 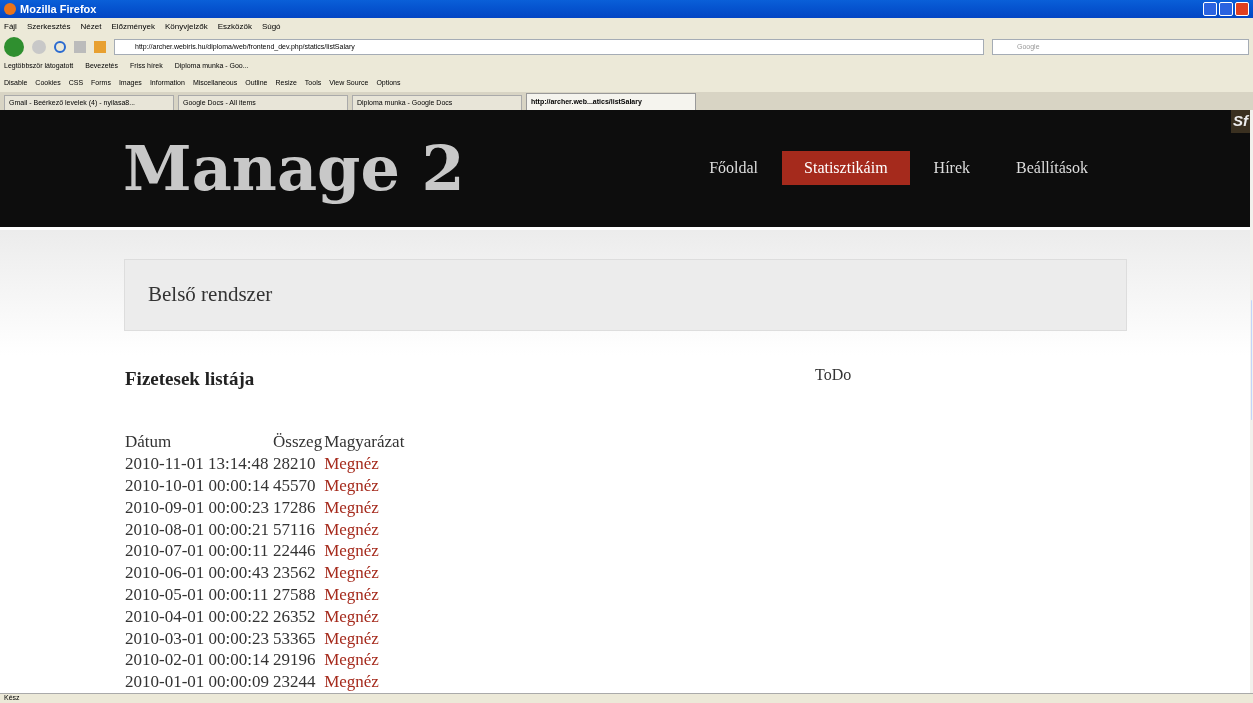 I want to click on nav-link: Beállítások, so click(x=1052, y=168).